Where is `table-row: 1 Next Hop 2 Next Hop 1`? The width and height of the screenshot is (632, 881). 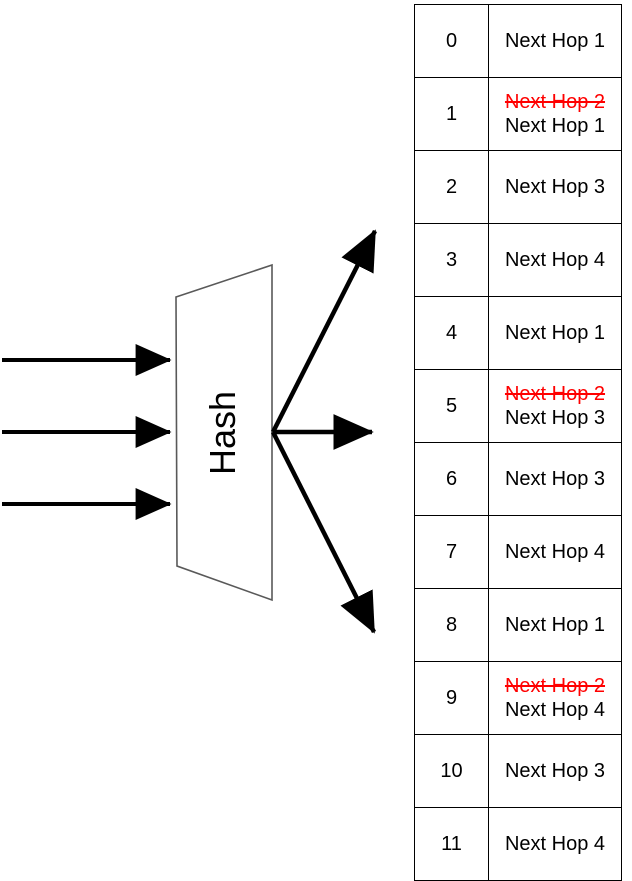 table-row: 1 Next Hop 2 Next Hop 1 is located at coordinates (518, 114).